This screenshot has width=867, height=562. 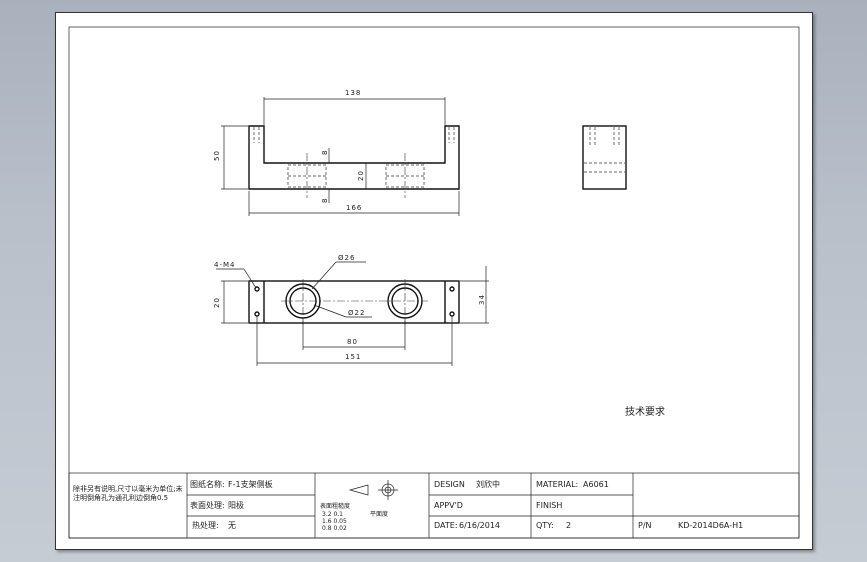 I want to click on part-name-label: 图纸名称:, so click(x=207, y=484).